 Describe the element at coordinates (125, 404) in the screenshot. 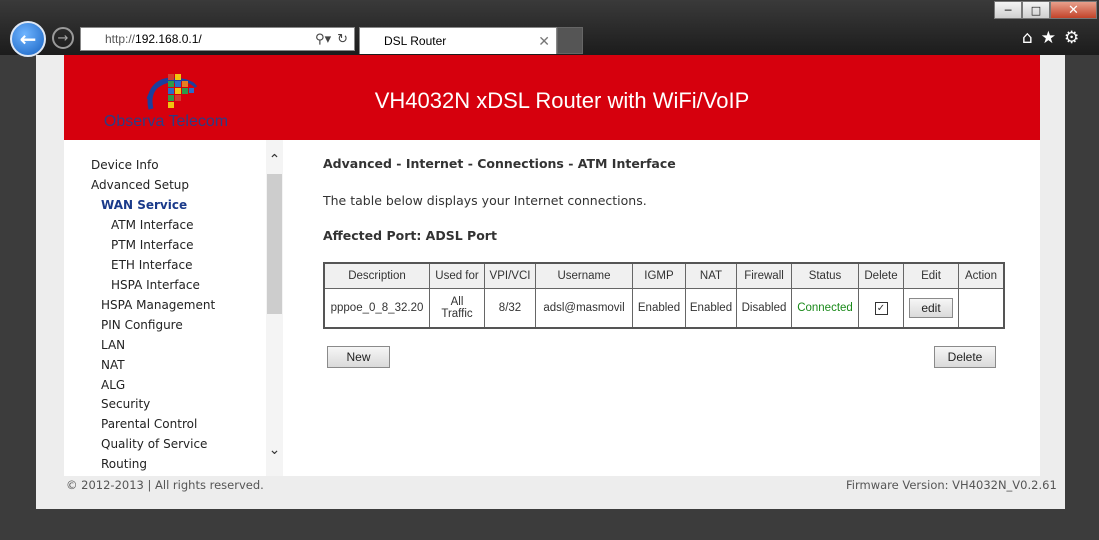

I see `sidebar-item-security: Security` at that location.